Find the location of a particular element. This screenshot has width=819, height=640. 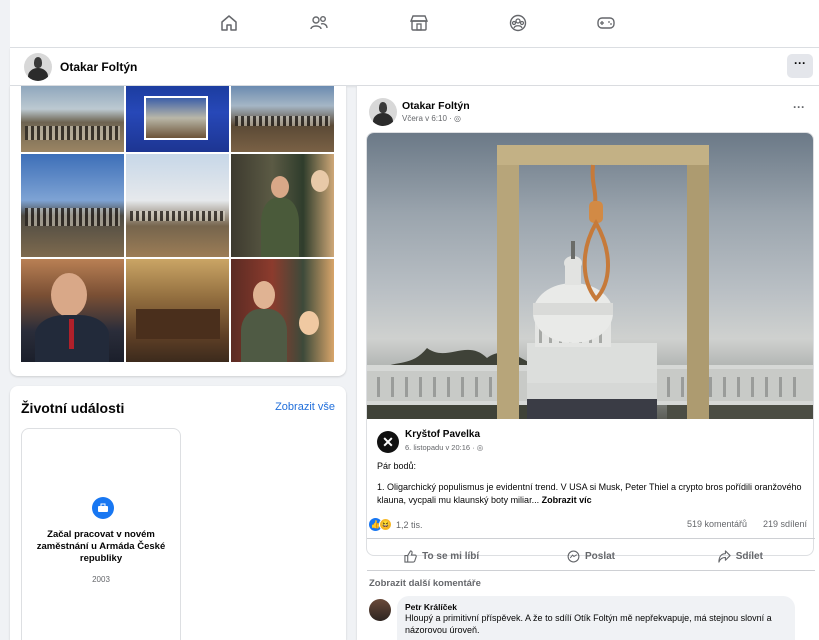

shared-post-lead: Pár bodů: is located at coordinates (397, 466).